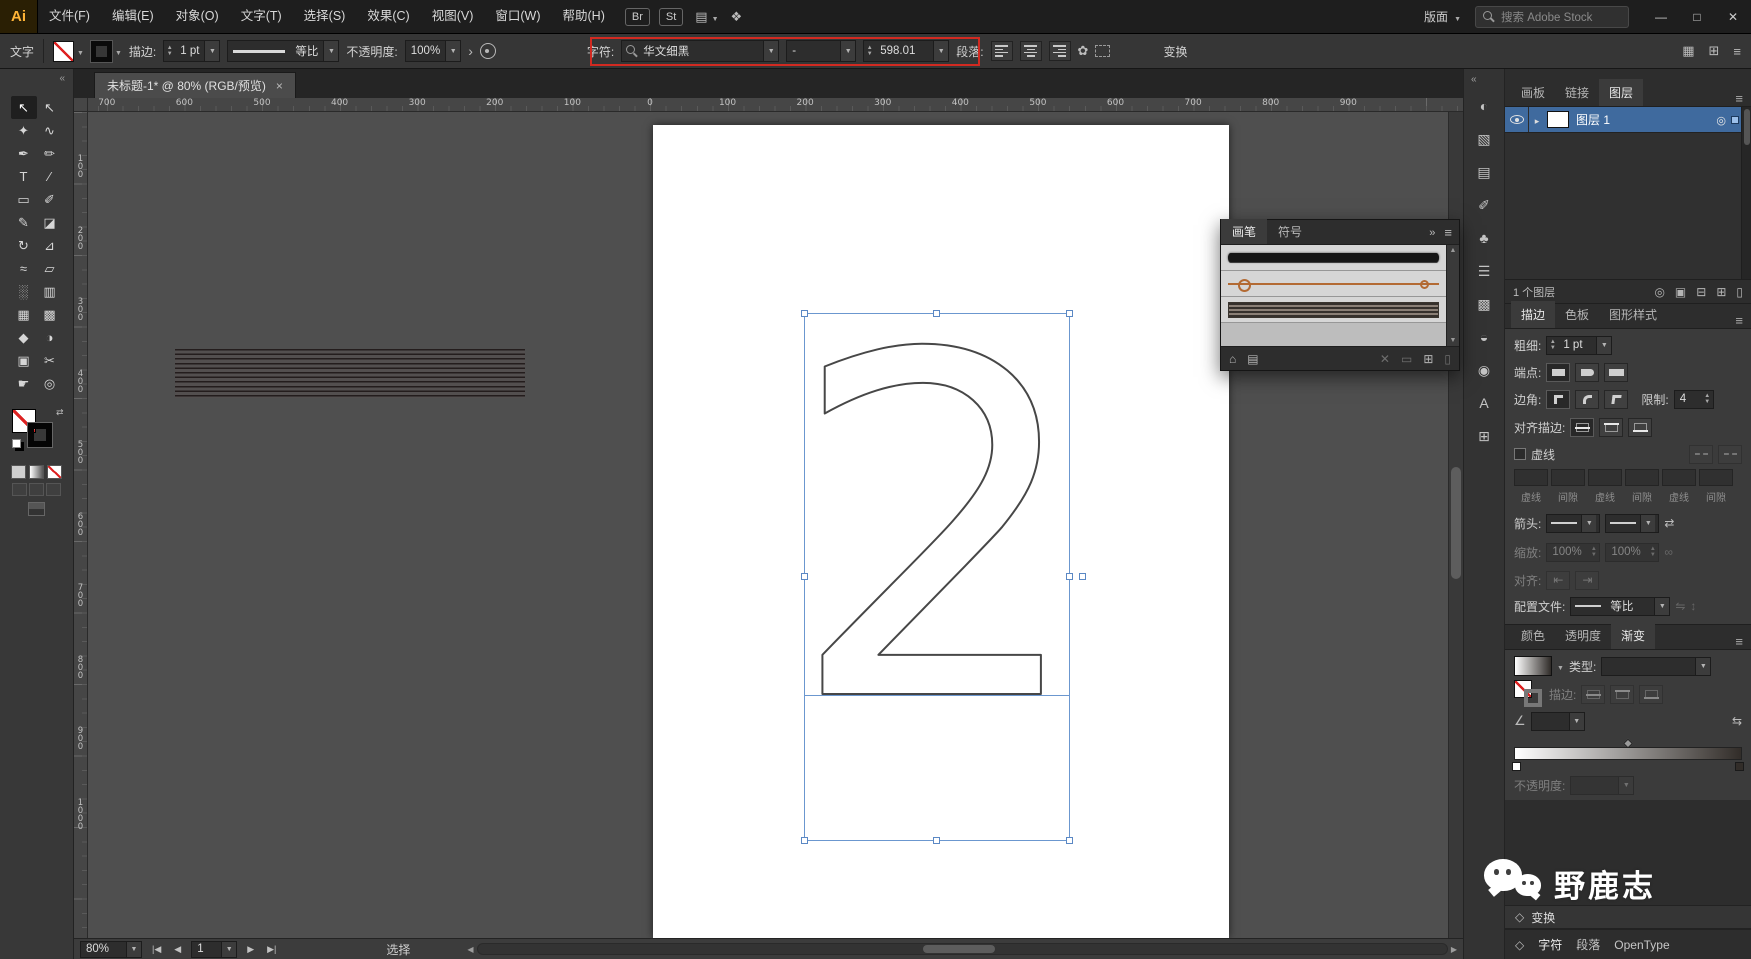 This screenshot has height=959, width=1751. What do you see at coordinates (1714, 51) in the screenshot?
I see `dock-options-icon` at bounding box center [1714, 51].